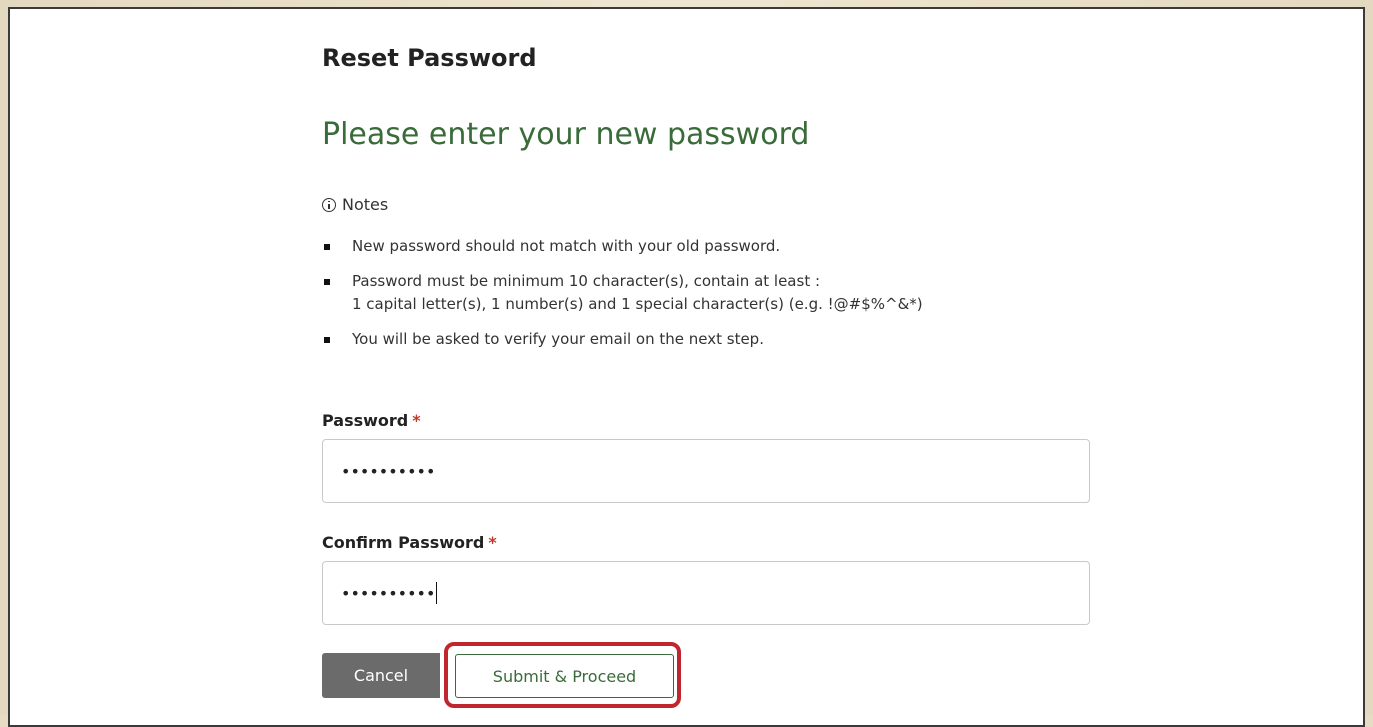 This screenshot has width=1373, height=727. I want to click on confirm-password-label-text: Confirm Password, so click(403, 542).